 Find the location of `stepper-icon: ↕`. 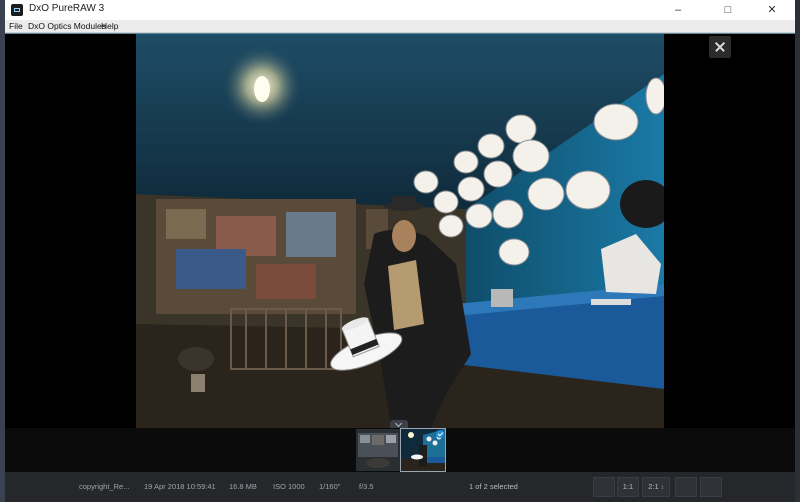

stepper-icon: ↕ is located at coordinates (662, 488).